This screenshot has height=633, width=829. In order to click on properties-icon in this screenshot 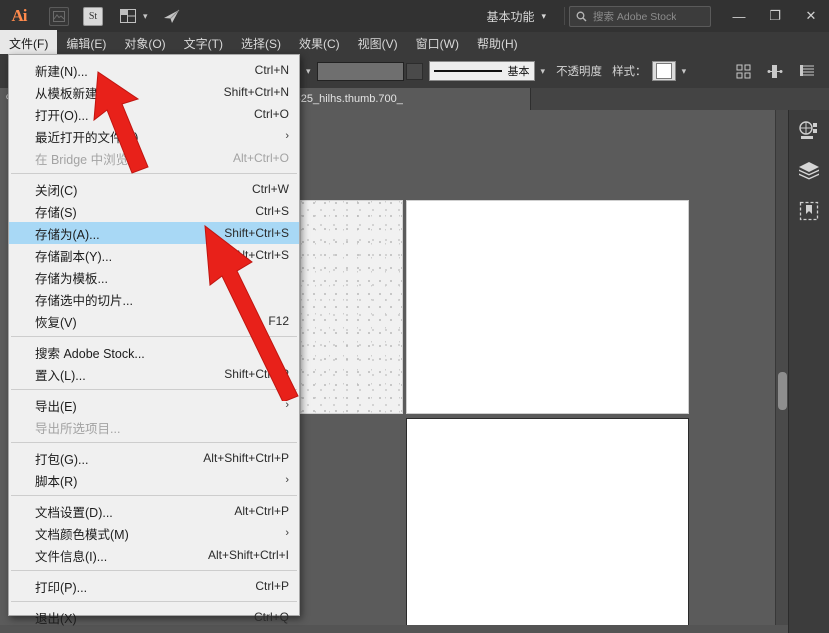, I will do `click(809, 131)`.